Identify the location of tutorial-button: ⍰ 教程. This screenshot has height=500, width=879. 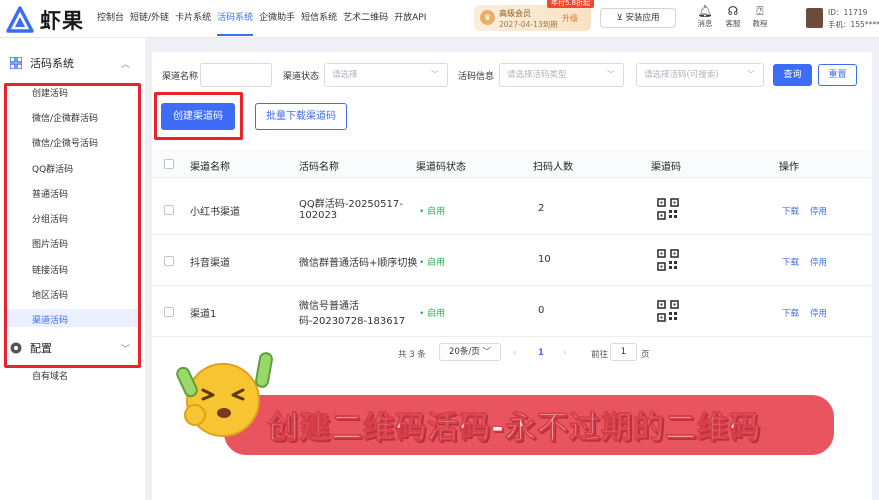
(760, 16).